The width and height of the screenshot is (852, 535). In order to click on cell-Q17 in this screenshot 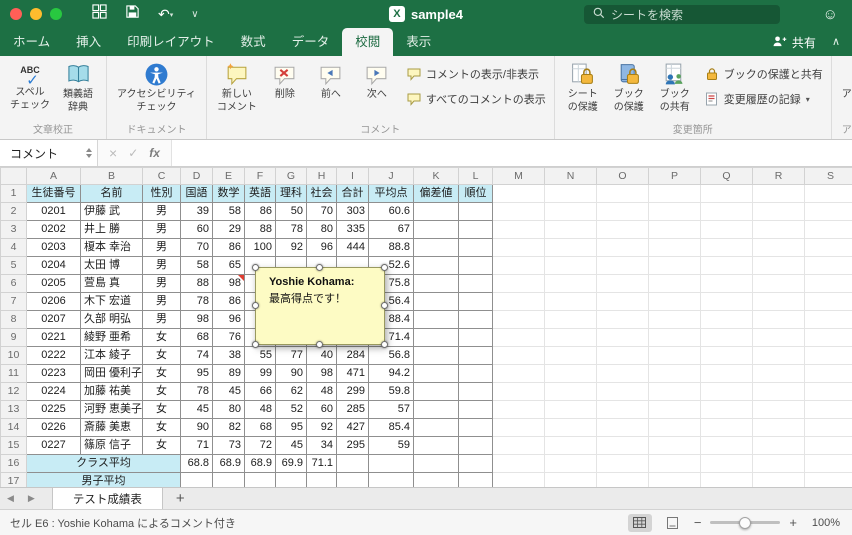, I will do `click(726, 479)`.